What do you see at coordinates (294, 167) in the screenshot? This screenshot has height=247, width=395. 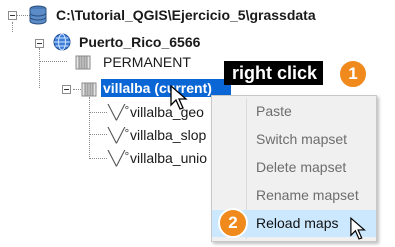 I see `menu-item-delete-mapset: Delete mapset` at bounding box center [294, 167].